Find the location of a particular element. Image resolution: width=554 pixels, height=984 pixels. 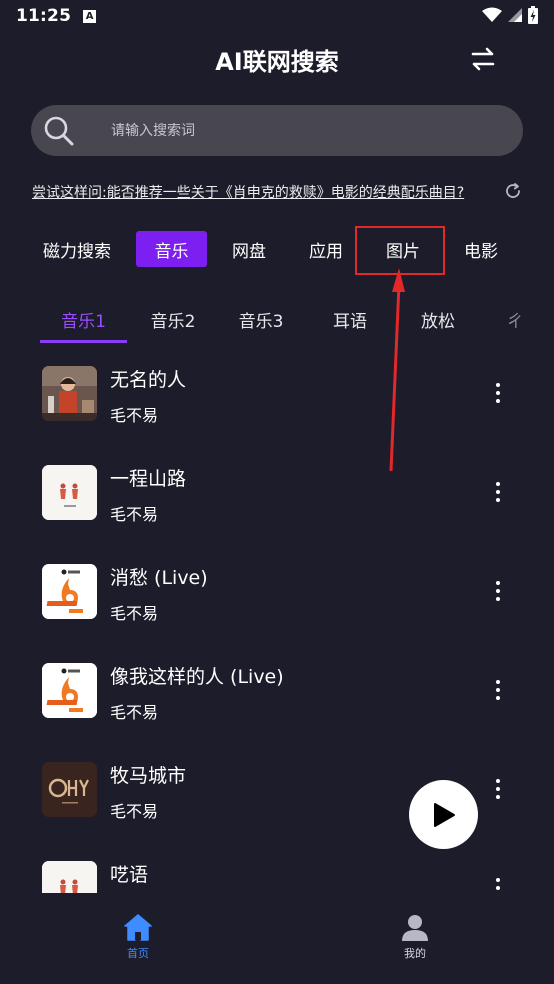

tabs-fade is located at coordinates (529, 320).